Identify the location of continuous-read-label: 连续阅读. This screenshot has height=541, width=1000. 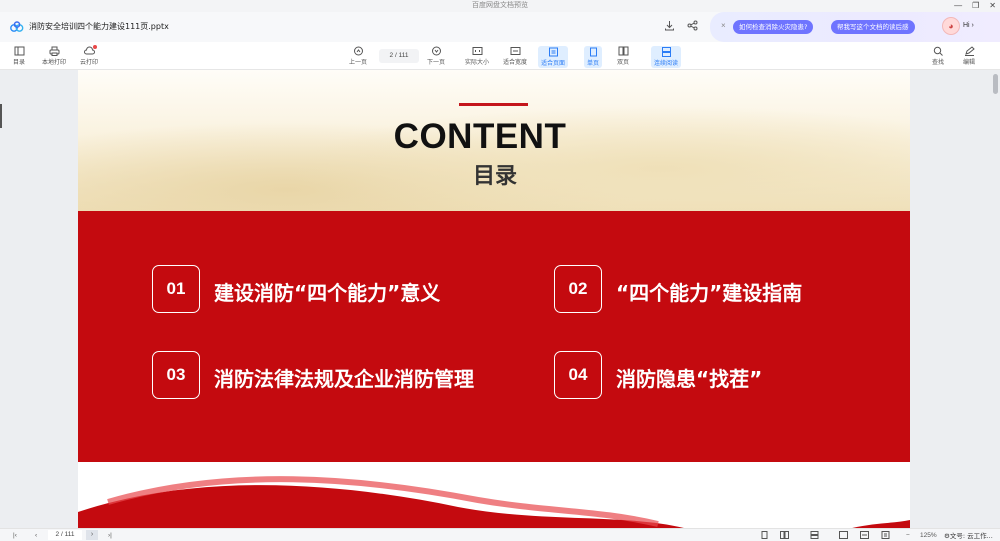
(666, 63).